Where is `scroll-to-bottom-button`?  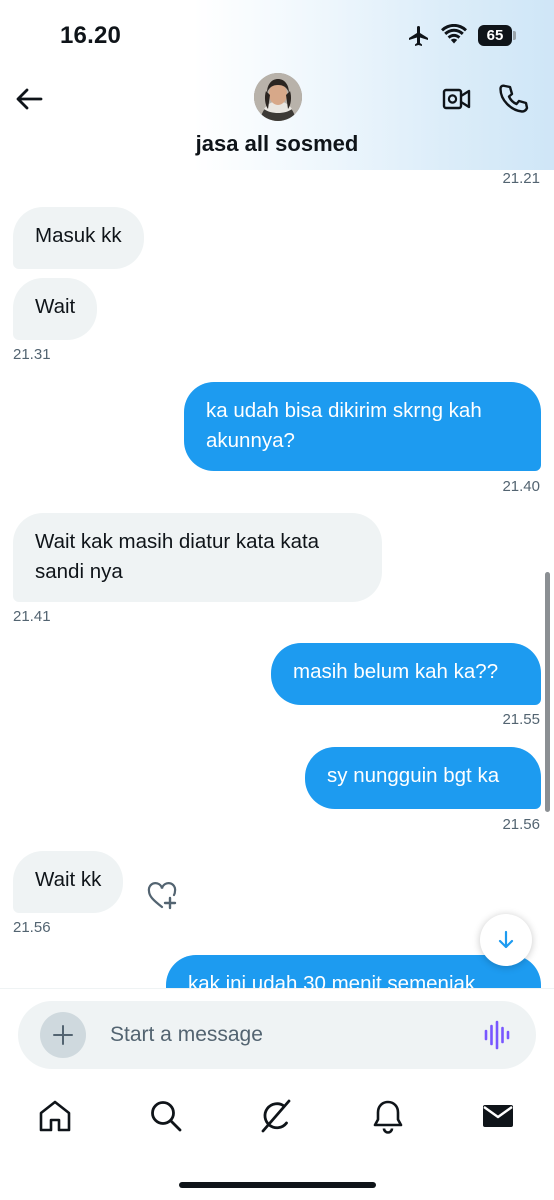 scroll-to-bottom-button is located at coordinates (506, 940).